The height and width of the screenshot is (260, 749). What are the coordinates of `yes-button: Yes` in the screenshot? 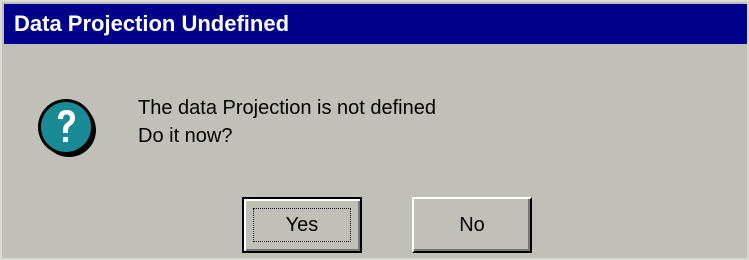 It's located at (302, 225).